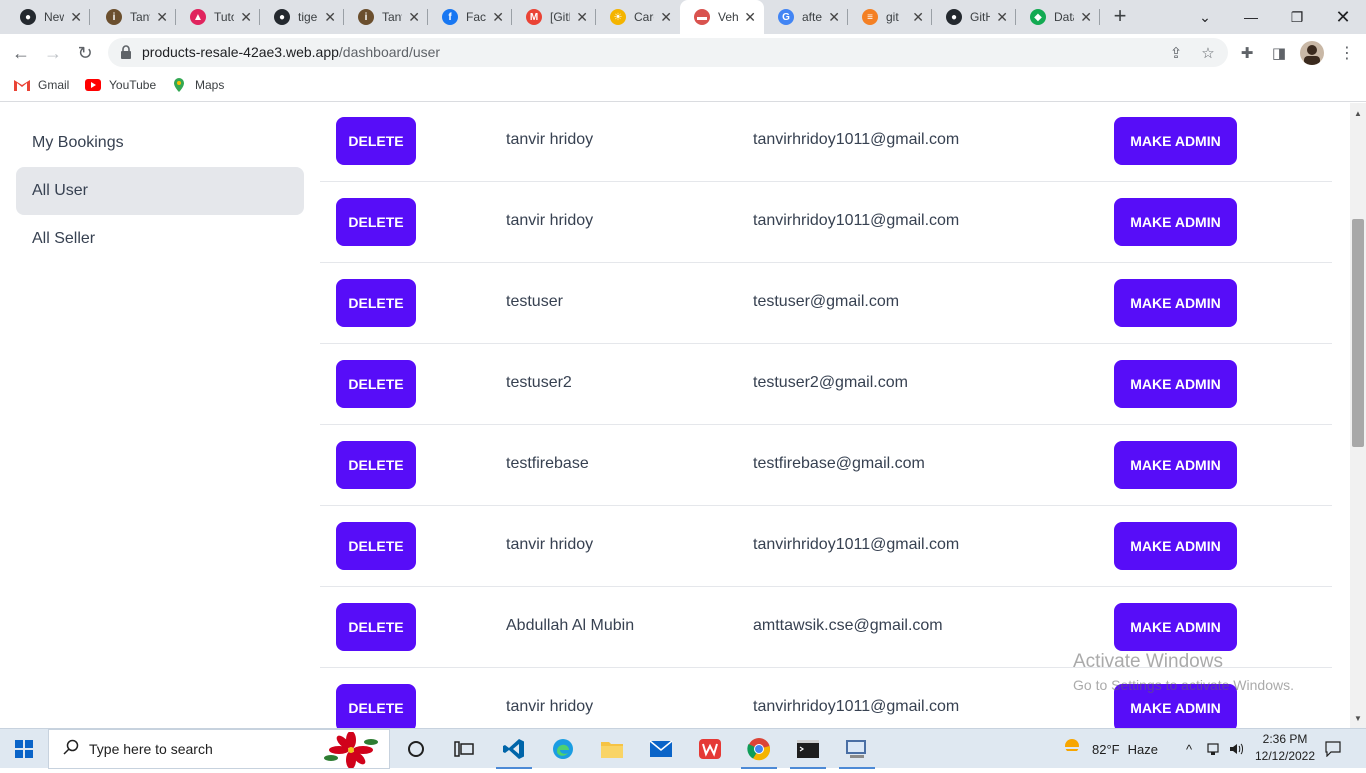 The width and height of the screenshot is (1366, 773). Describe the element at coordinates (470, 17) in the screenshot. I see `browser-tab: f Facebook ✕` at that location.